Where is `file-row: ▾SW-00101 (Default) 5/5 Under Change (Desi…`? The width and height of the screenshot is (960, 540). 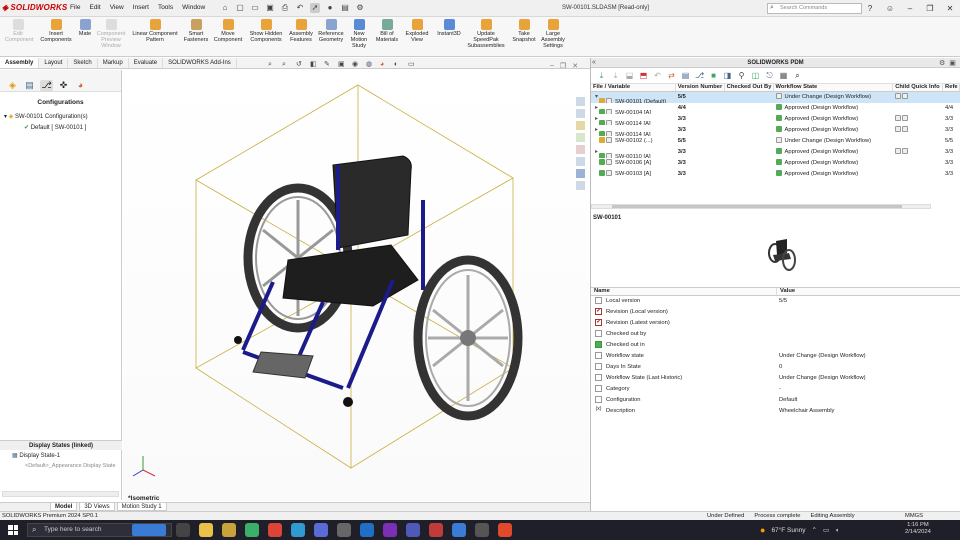 file-row: ▾SW-00101 (Default) 5/5 Under Change (Desi… is located at coordinates (775, 97).